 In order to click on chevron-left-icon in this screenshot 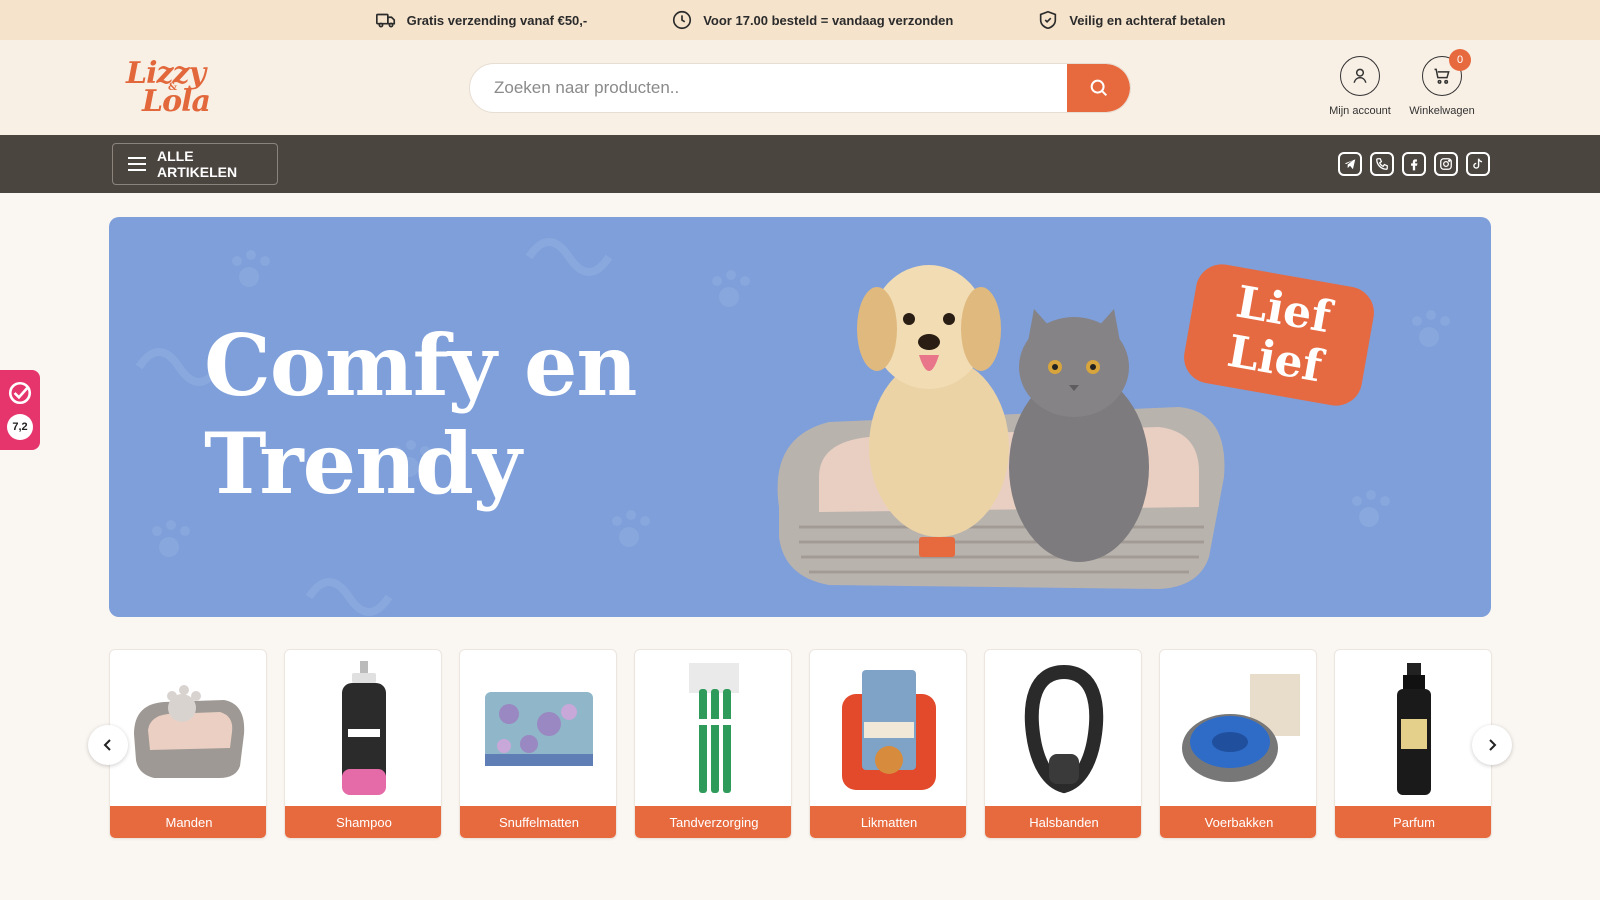, I will do `click(107, 745)`.